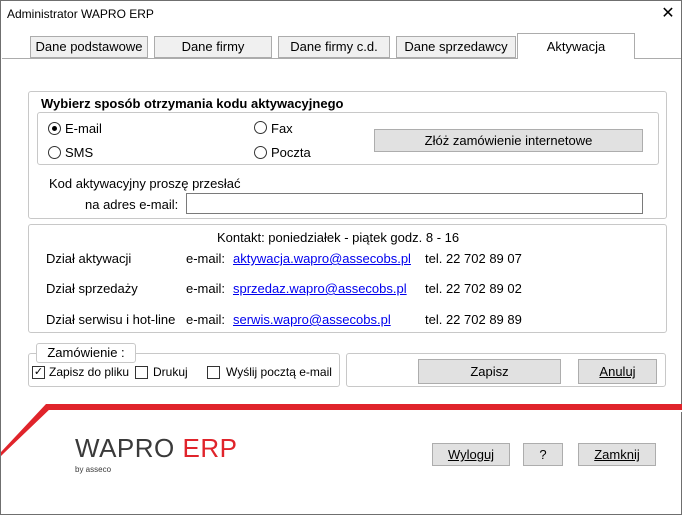  What do you see at coordinates (125, 448) in the screenshot?
I see `logo-wapro: WAPRO` at bounding box center [125, 448].